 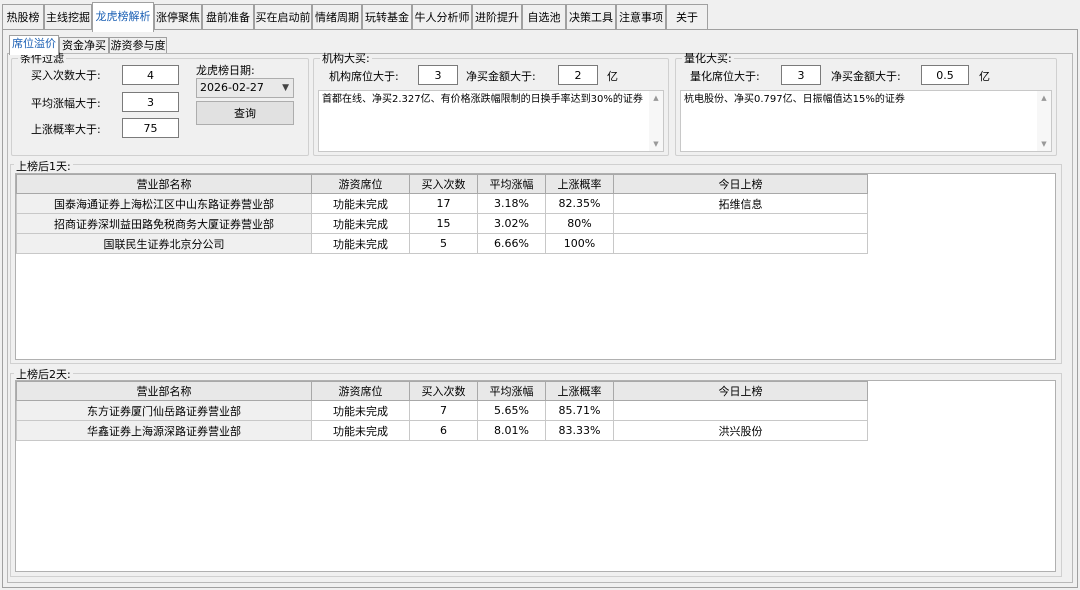 I want to click on institution-amount-label: 净买金额大于:, so click(x=501, y=76).